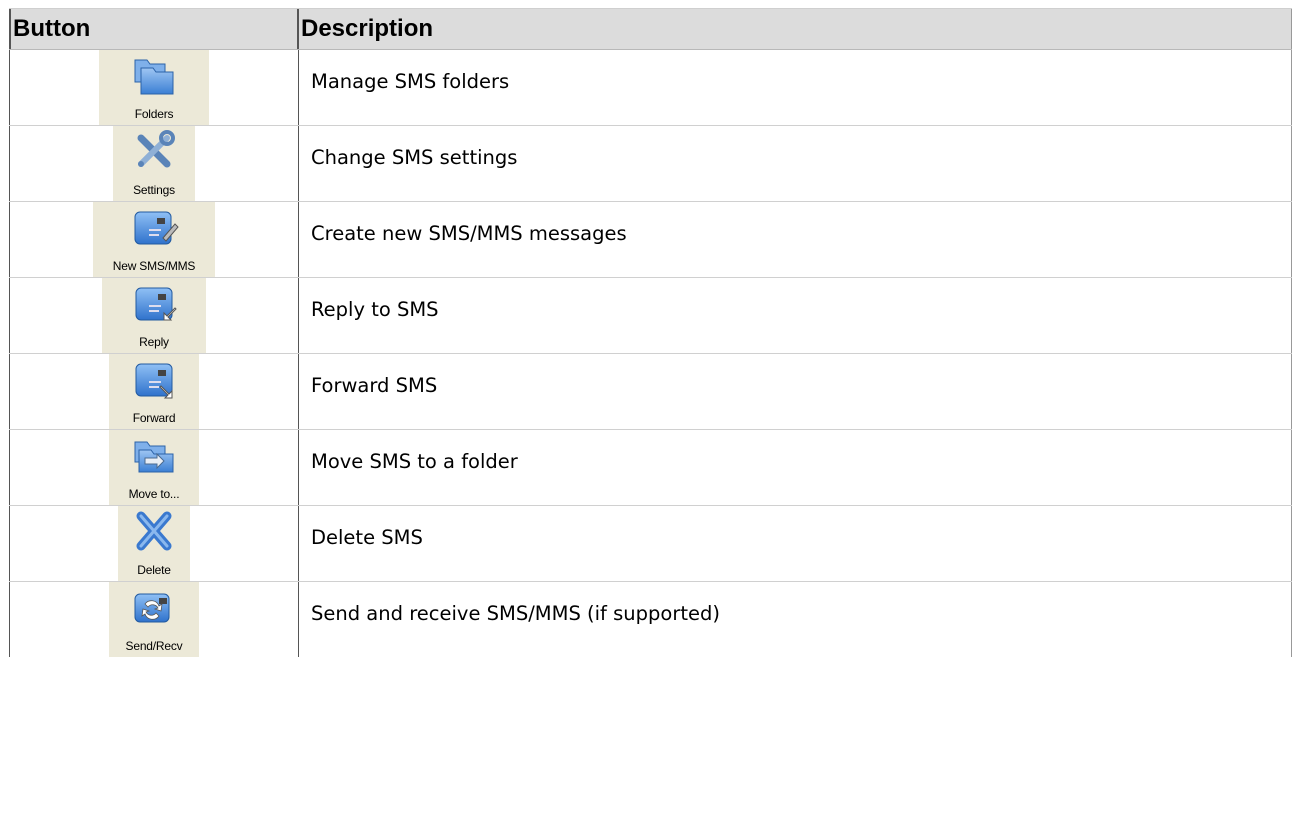 This screenshot has width=1300, height=827. What do you see at coordinates (795, 391) in the screenshot?
I see `description-cell: Forward SMS` at bounding box center [795, 391].